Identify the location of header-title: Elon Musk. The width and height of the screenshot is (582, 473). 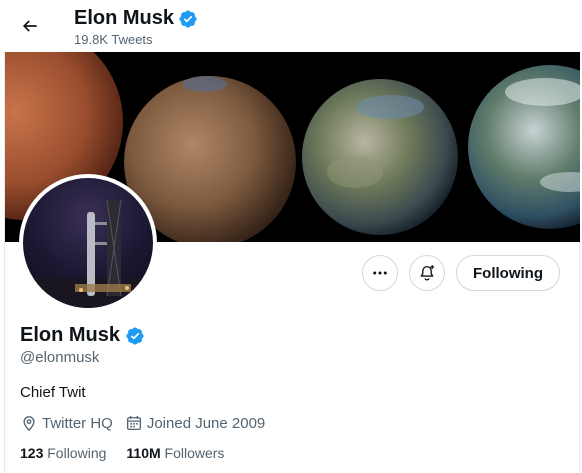
(136, 18).